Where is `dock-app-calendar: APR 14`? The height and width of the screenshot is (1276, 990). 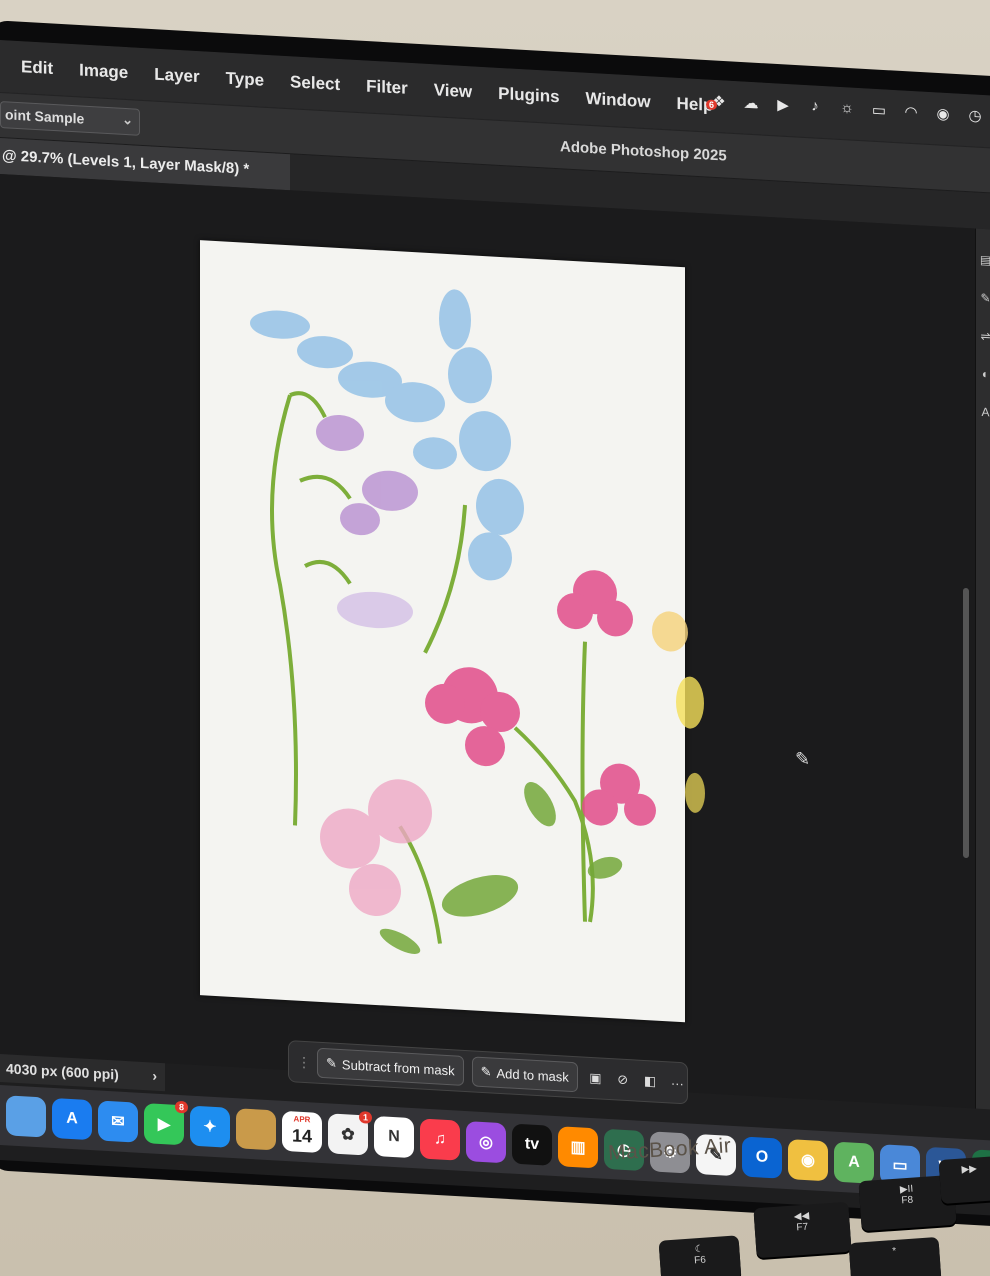 dock-app-calendar: APR 14 is located at coordinates (302, 1132).